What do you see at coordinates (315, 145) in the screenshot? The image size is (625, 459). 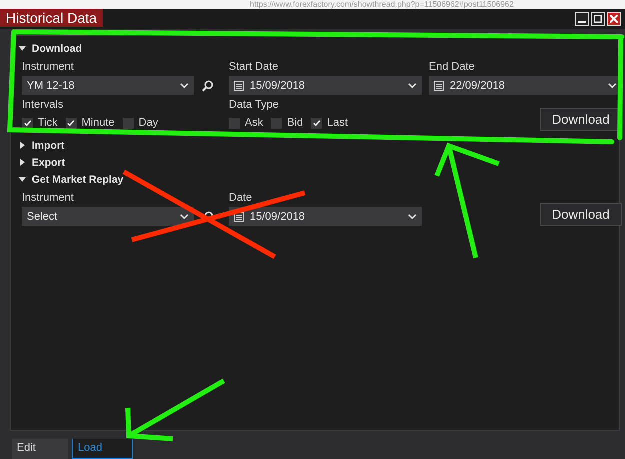 I see `section-header: Import` at bounding box center [315, 145].